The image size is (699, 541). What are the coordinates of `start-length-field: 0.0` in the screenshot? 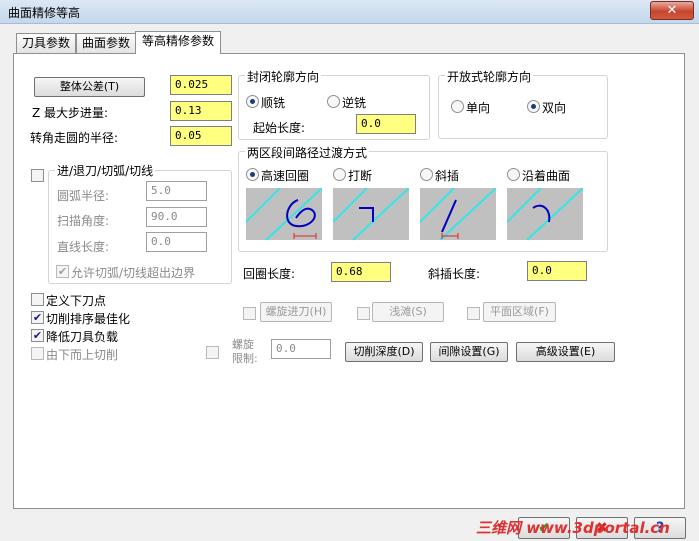 It's located at (386, 124).